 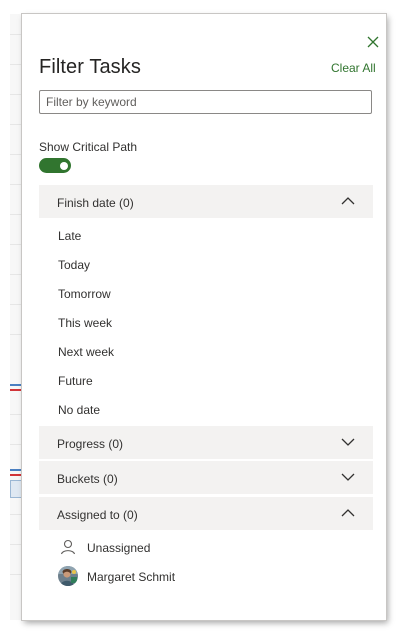 What do you see at coordinates (88, 147) in the screenshot?
I see `critical-path-label: Show Critical Path` at bounding box center [88, 147].